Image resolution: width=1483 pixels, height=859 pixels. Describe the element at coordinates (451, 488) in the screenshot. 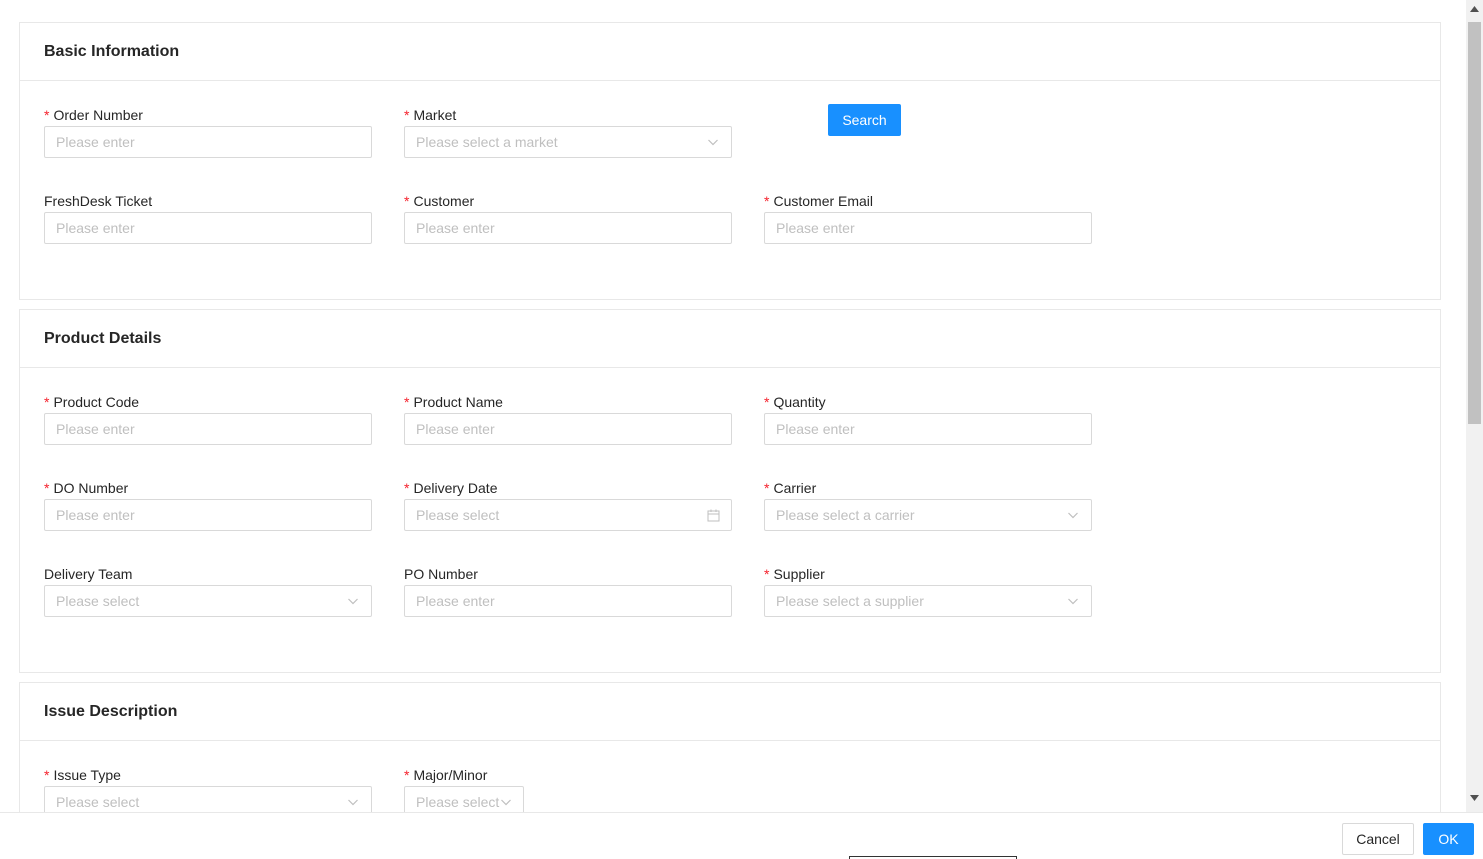

I see `delivery-date-label: * Delivery Date` at that location.